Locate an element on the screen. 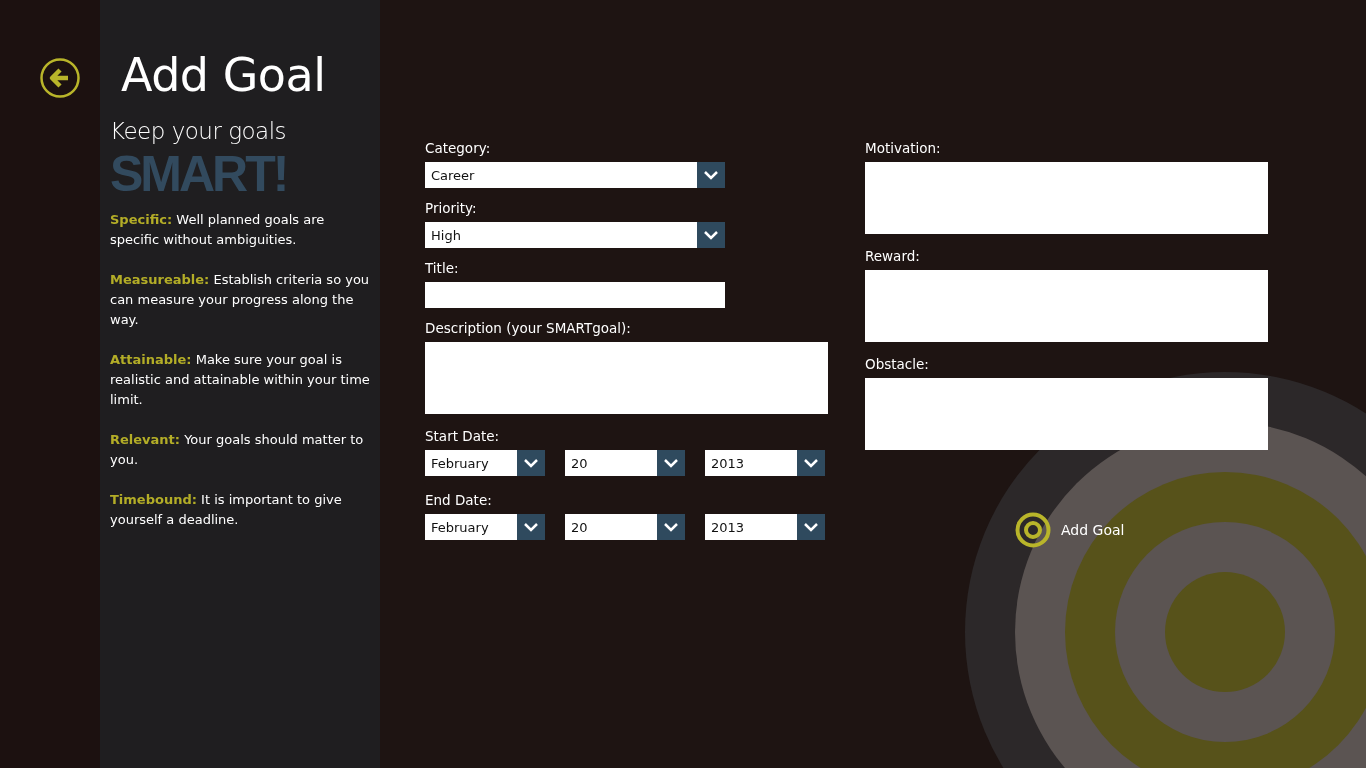  input-field is located at coordinates (575, 295).